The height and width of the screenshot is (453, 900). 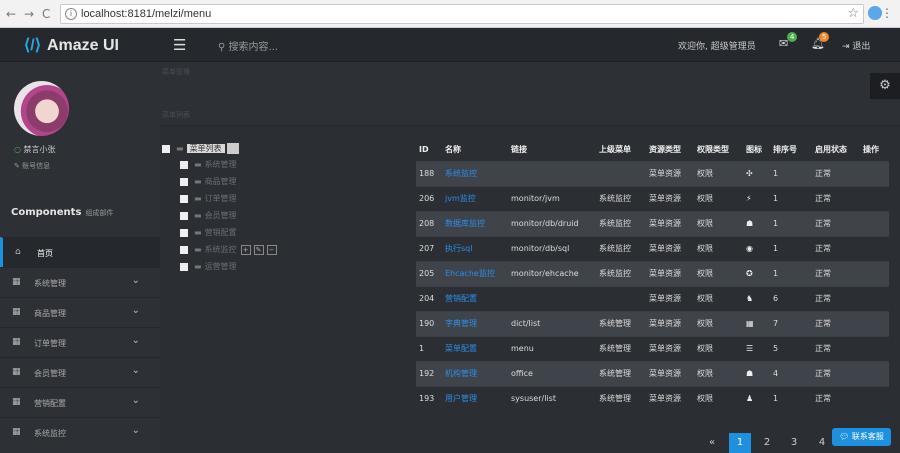 What do you see at coordinates (475, 273) in the screenshot?
I see `cell-name: Ehcache监控` at bounding box center [475, 273].